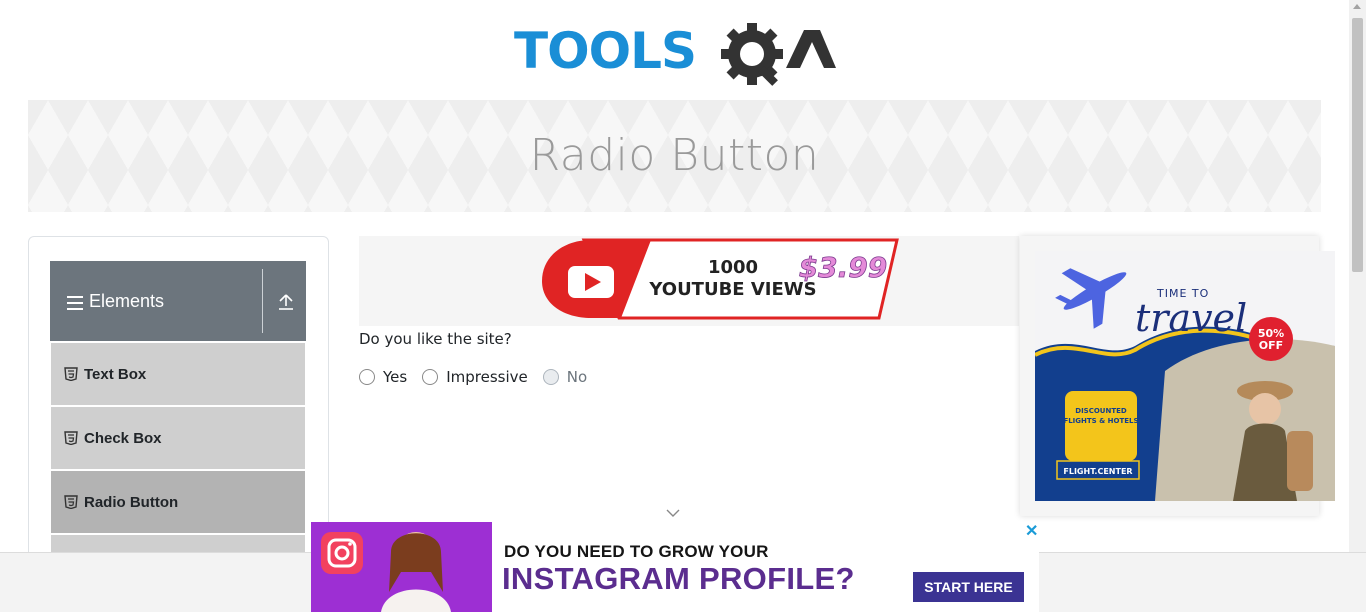 This screenshot has width=1366, height=612. I want to click on chevron-down-icon, so click(673, 513).